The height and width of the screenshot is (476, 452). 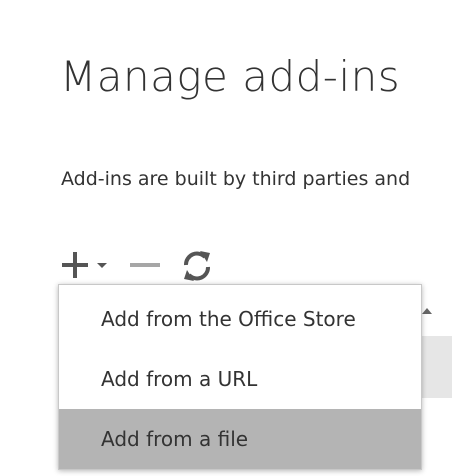 I want to click on refresh-icon, so click(x=197, y=266).